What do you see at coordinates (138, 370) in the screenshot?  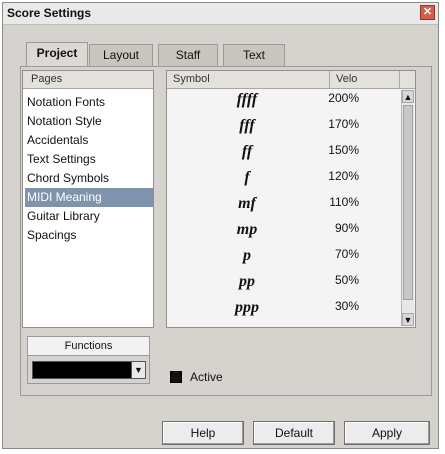 I see `chevron-down-icon: ▼` at bounding box center [138, 370].